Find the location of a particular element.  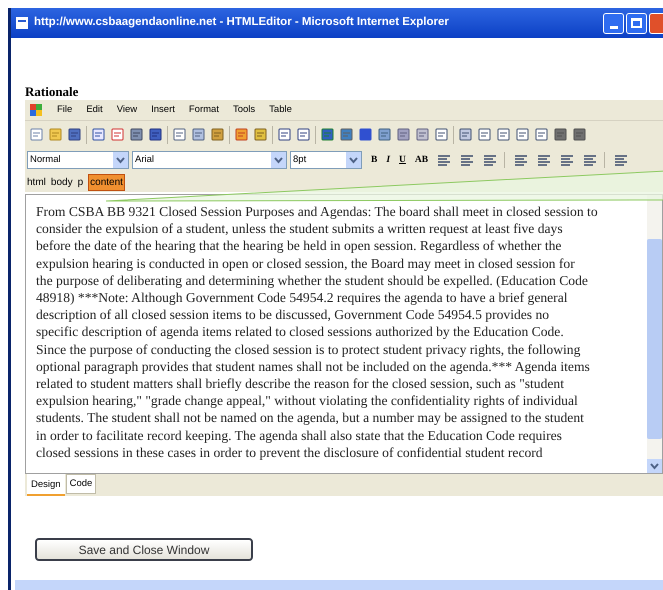

menu-item: Format is located at coordinates (203, 110).